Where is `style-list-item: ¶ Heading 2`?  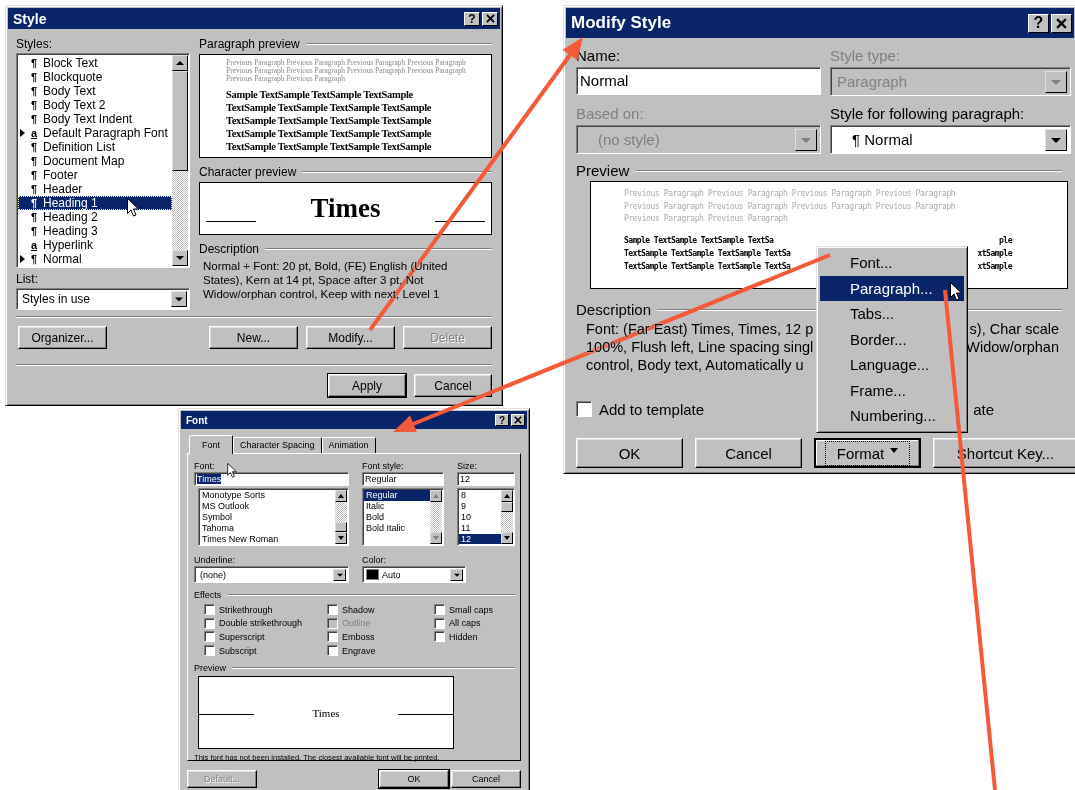 style-list-item: ¶ Heading 2 is located at coordinates (95, 217).